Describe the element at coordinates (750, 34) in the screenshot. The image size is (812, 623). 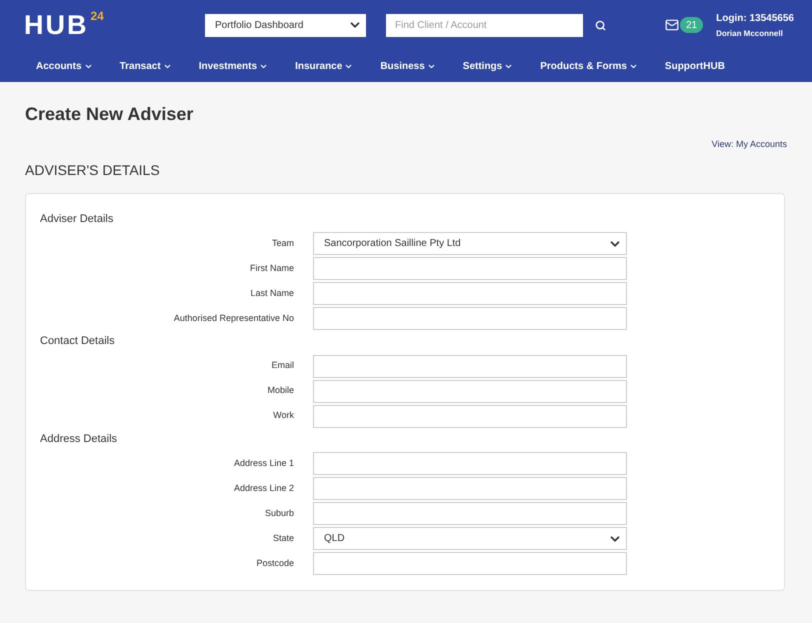
I see `user-name: Dorian Mcconnell` at that location.